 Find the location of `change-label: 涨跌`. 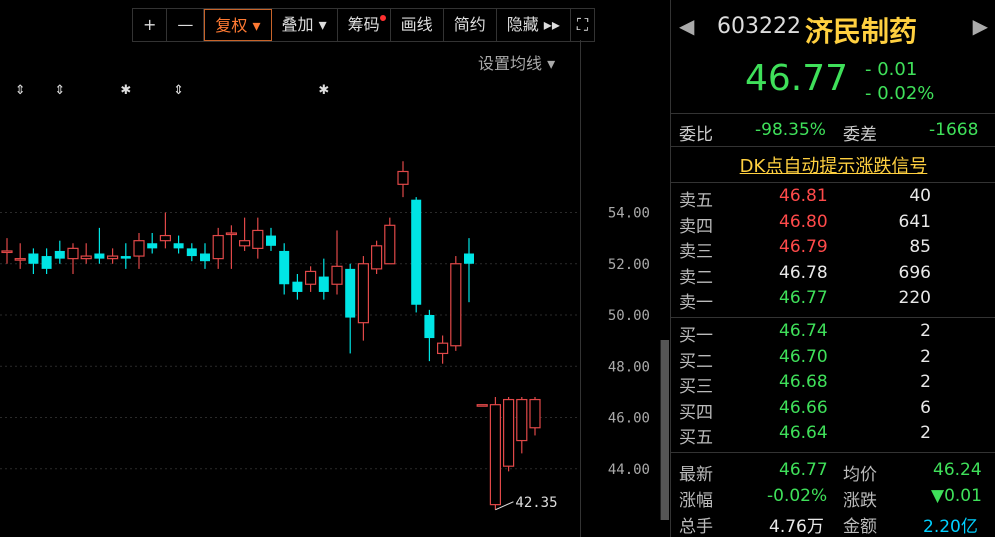

change-label: 涨跌 is located at coordinates (860, 501).